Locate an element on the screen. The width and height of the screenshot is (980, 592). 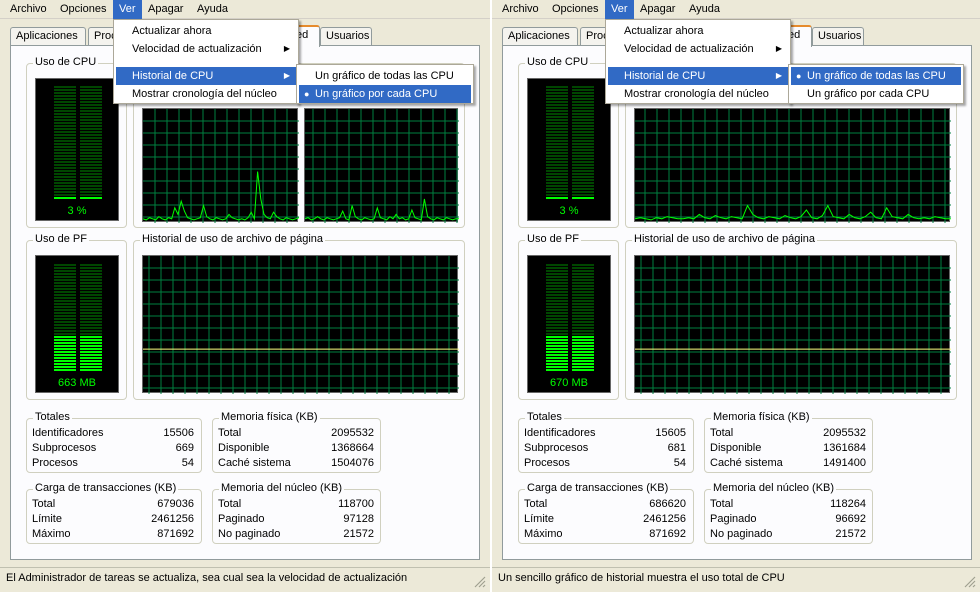
submenu-item-per-cpu: ● Un gráfico por cada CPU is located at coordinates (385, 94).